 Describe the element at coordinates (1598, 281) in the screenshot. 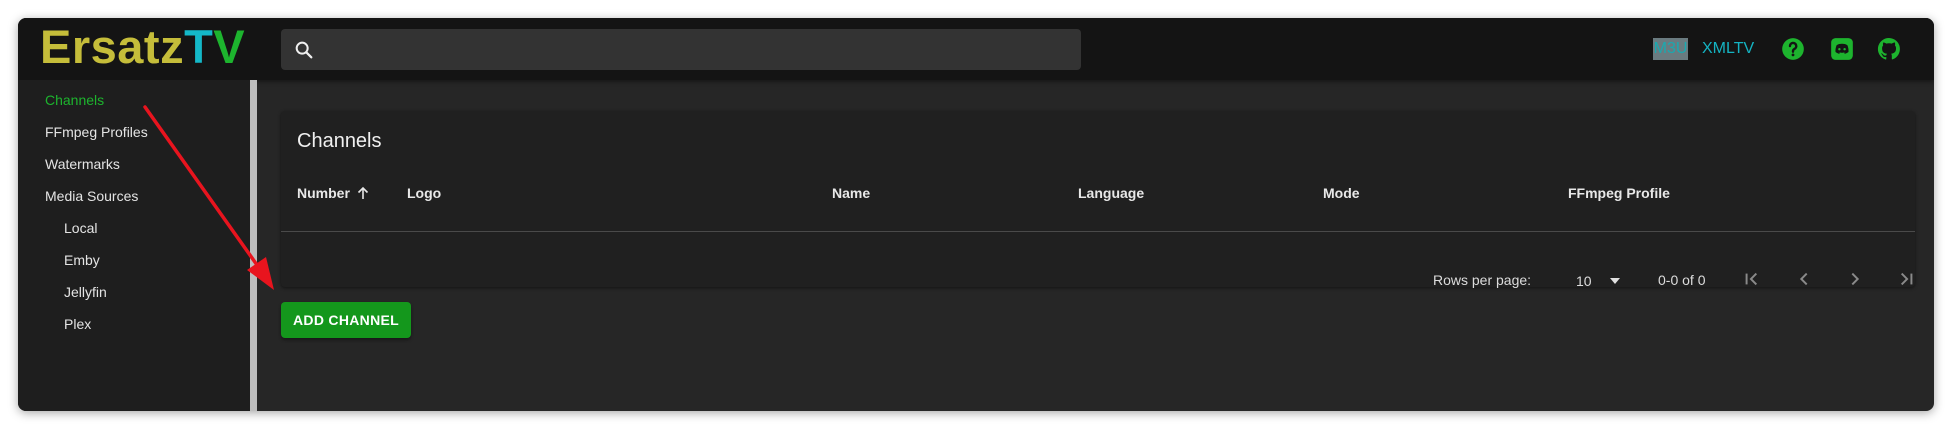

I see `rows-per-page-select: 10` at that location.